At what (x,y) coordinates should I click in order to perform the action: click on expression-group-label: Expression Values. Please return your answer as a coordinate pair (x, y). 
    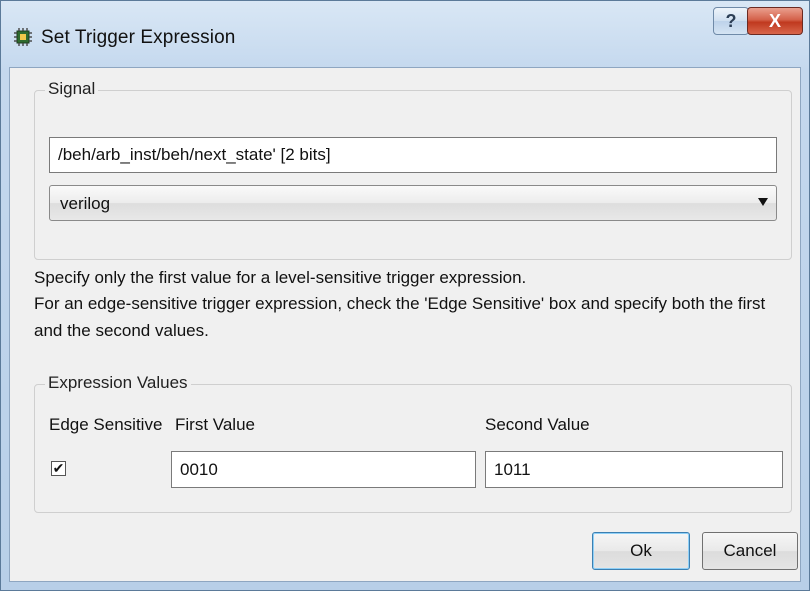
    Looking at the image, I should click on (118, 383).